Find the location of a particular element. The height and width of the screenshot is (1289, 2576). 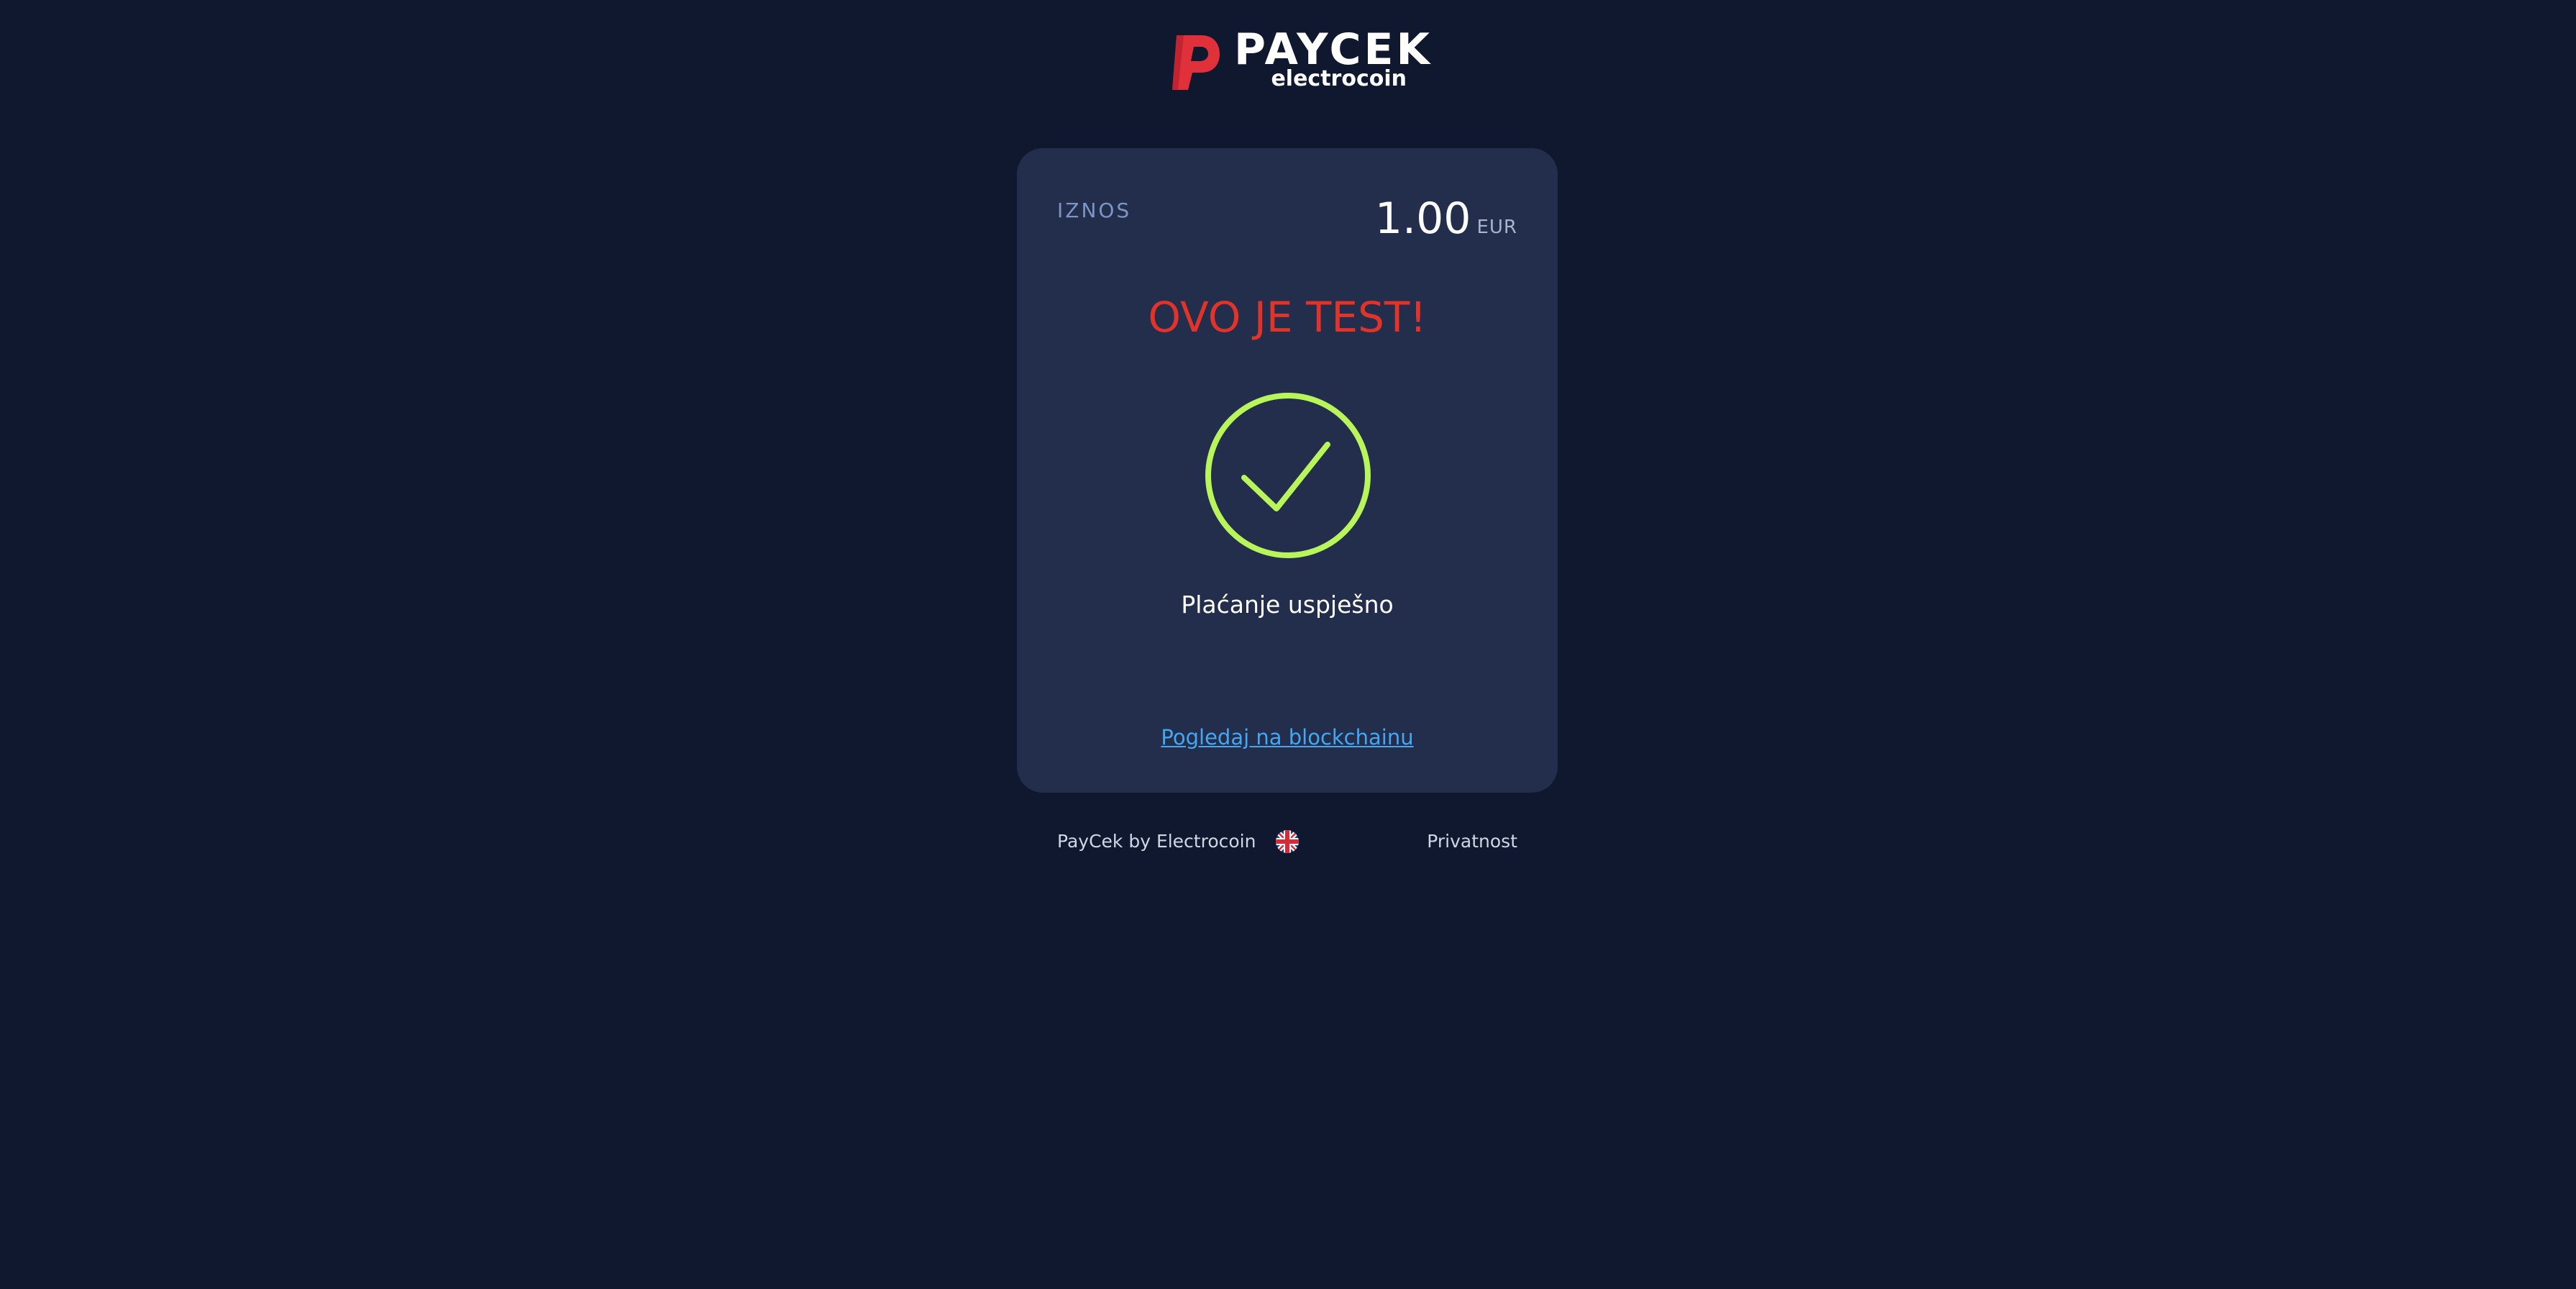

view-on-blockchain-link: Pogledaj na blockchainu is located at coordinates (1287, 737).